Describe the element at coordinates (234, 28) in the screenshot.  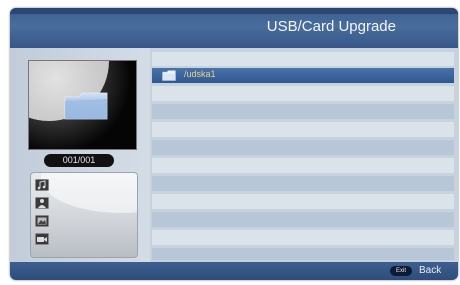
I see `header-bar: USB/Card Upgrade` at that location.